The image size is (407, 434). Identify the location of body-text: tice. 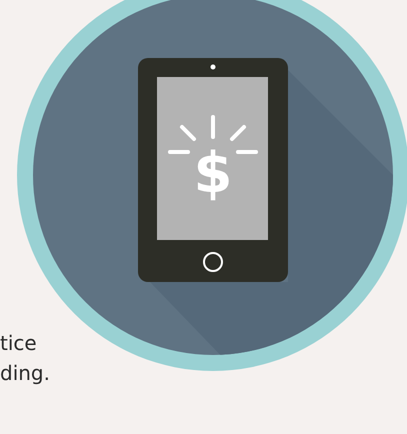
(18, 343).